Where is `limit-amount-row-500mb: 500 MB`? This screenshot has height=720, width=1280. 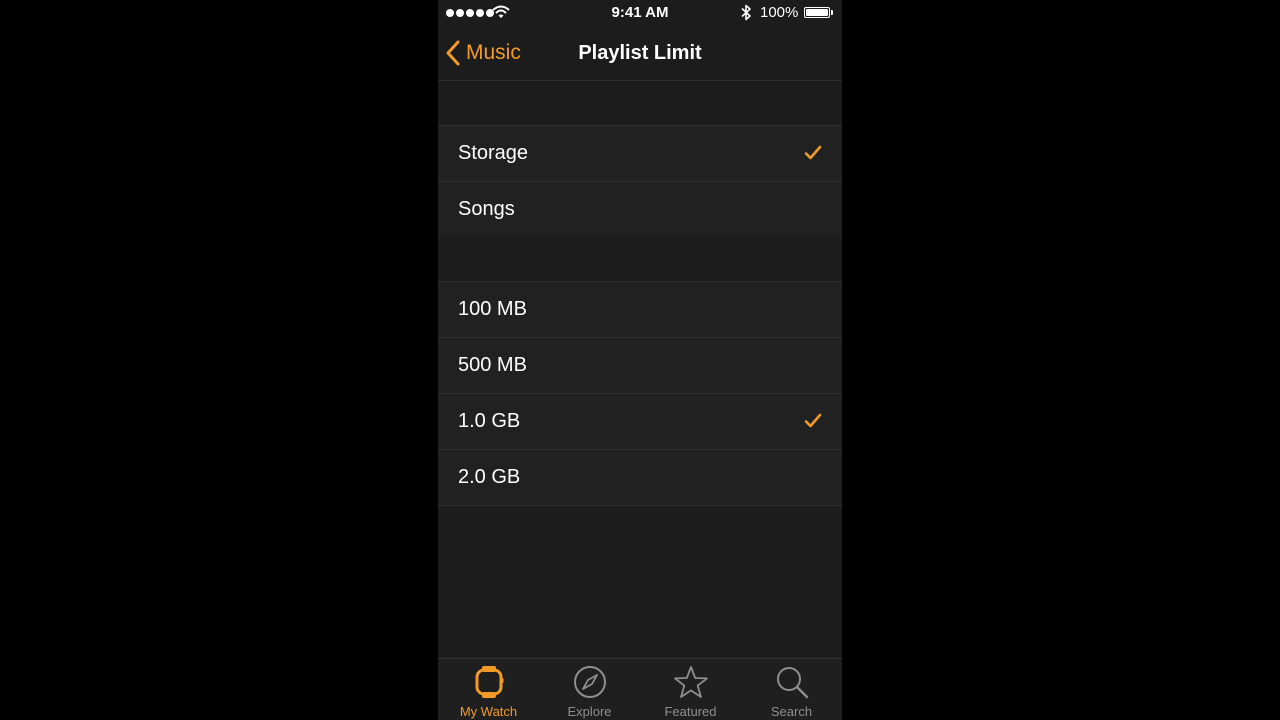
limit-amount-row-500mb: 500 MB is located at coordinates (640, 366).